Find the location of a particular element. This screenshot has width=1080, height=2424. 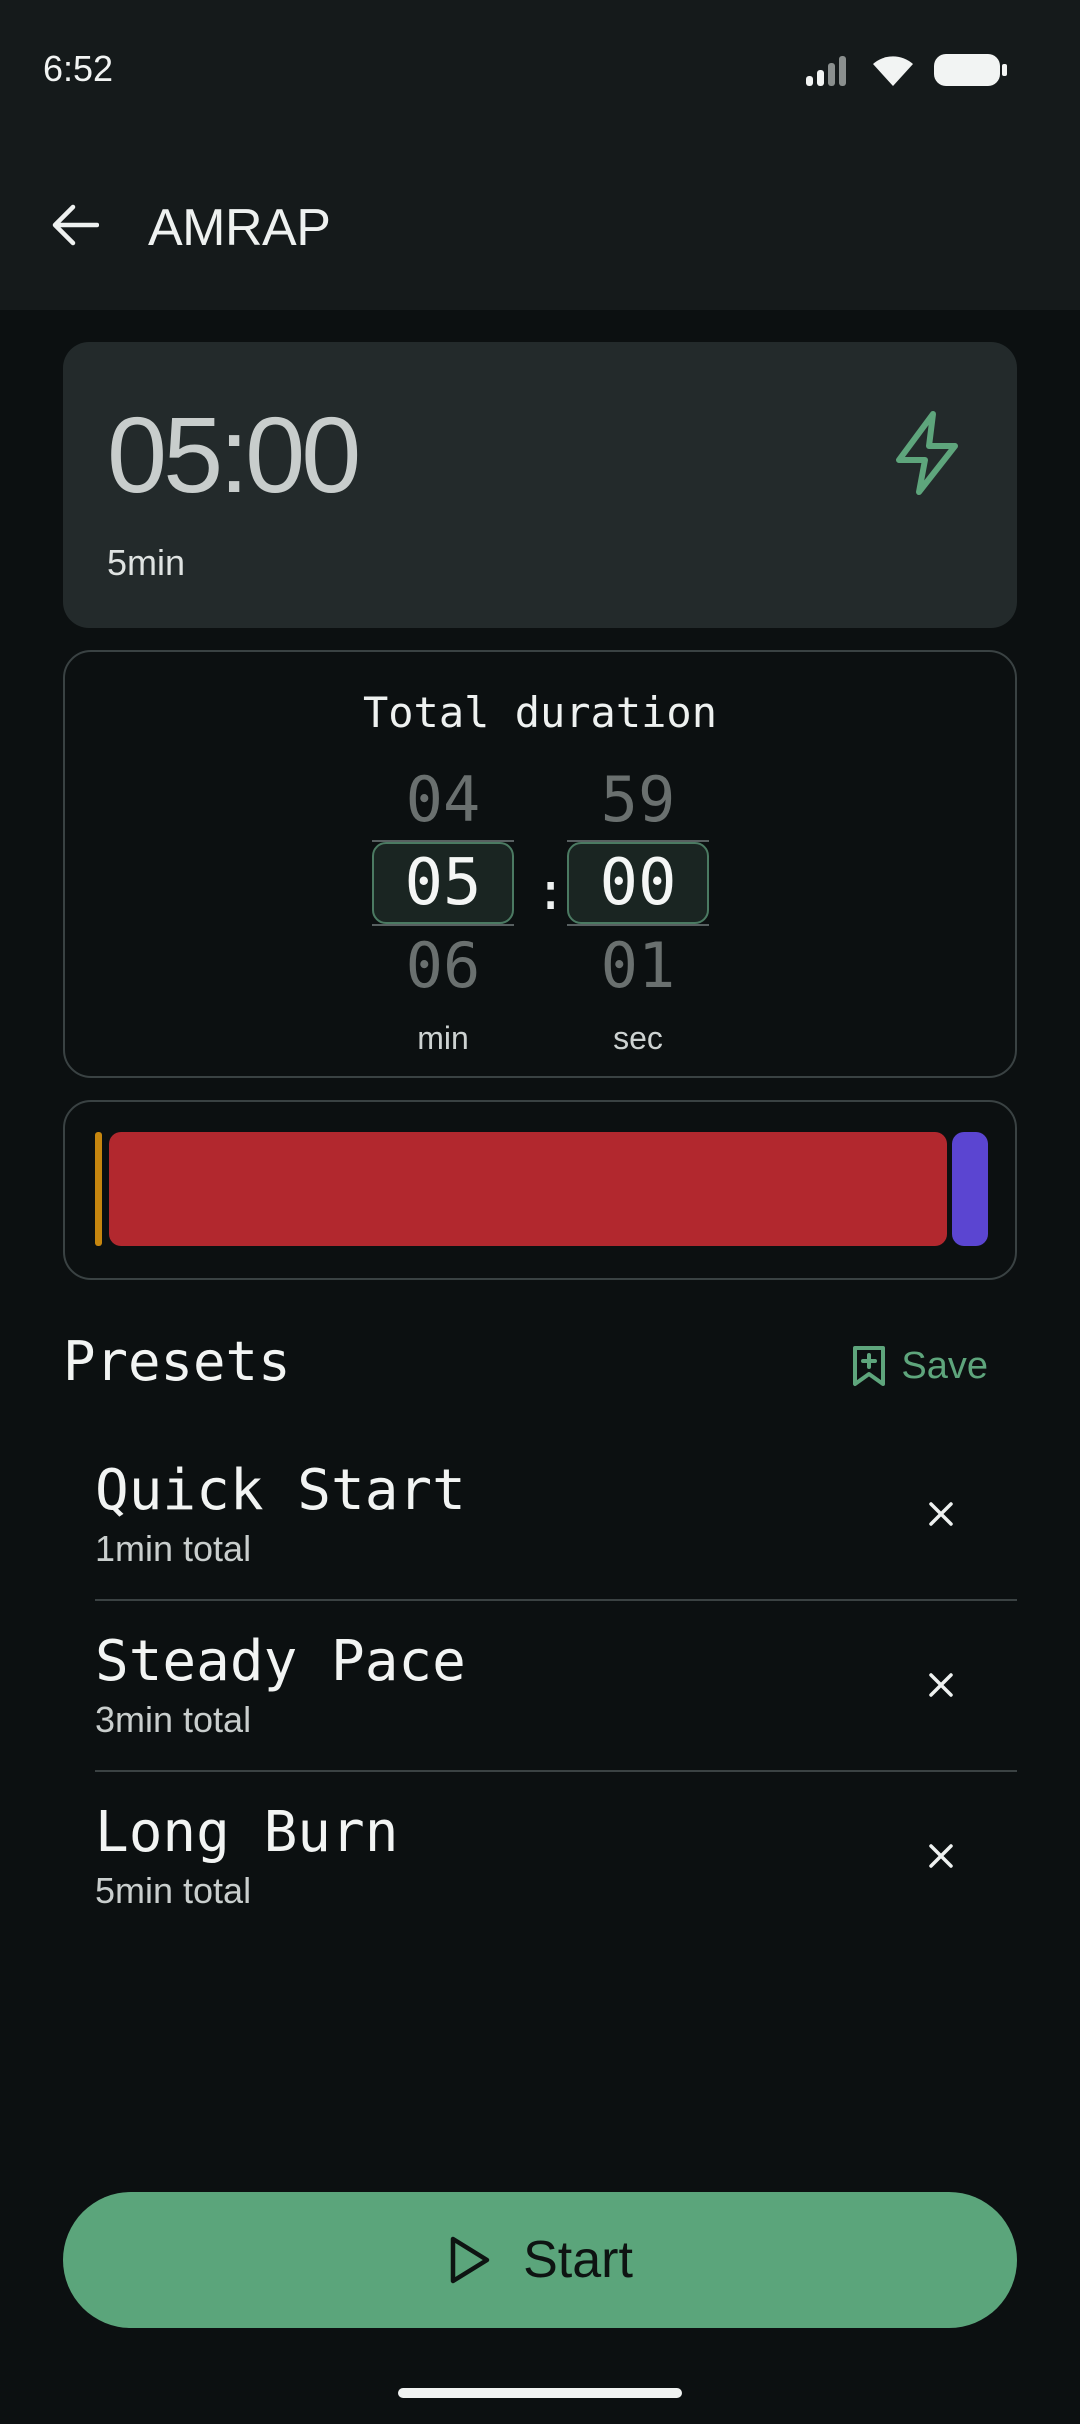

minutes-picker: 04 05 06 min is located at coordinates (443, 907).